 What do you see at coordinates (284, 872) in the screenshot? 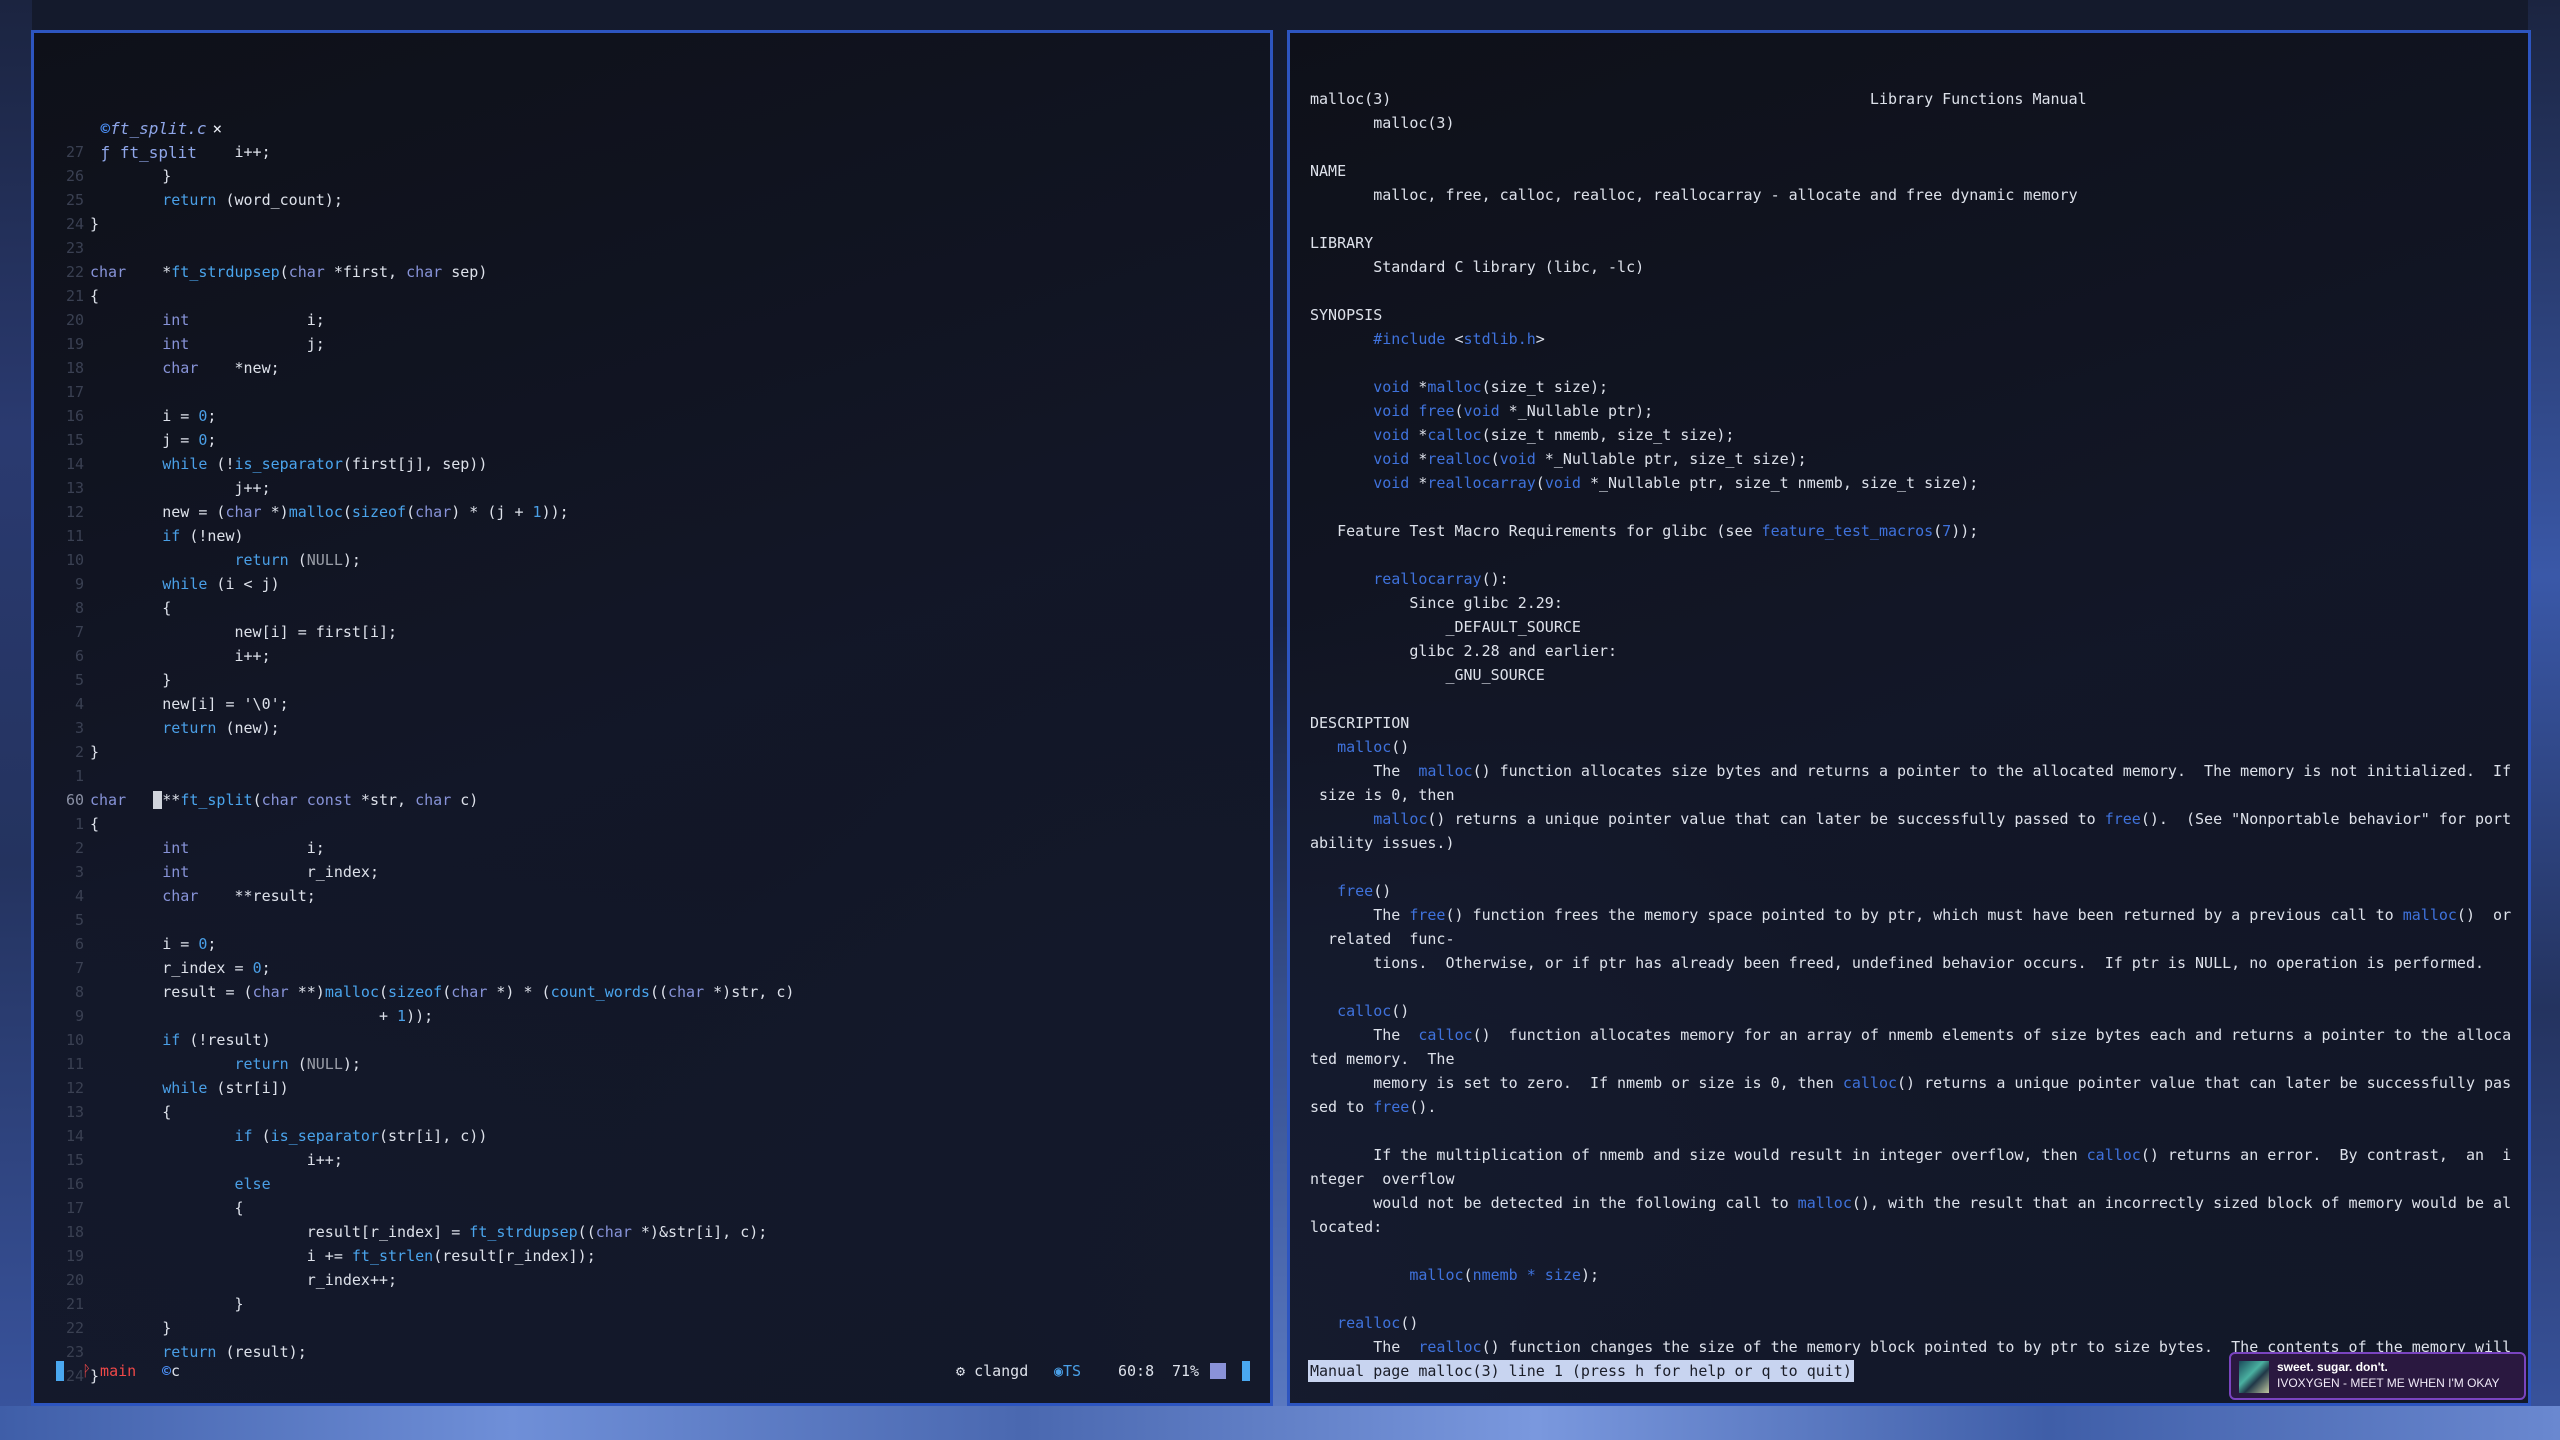
I see `code-token: r_index;` at bounding box center [284, 872].